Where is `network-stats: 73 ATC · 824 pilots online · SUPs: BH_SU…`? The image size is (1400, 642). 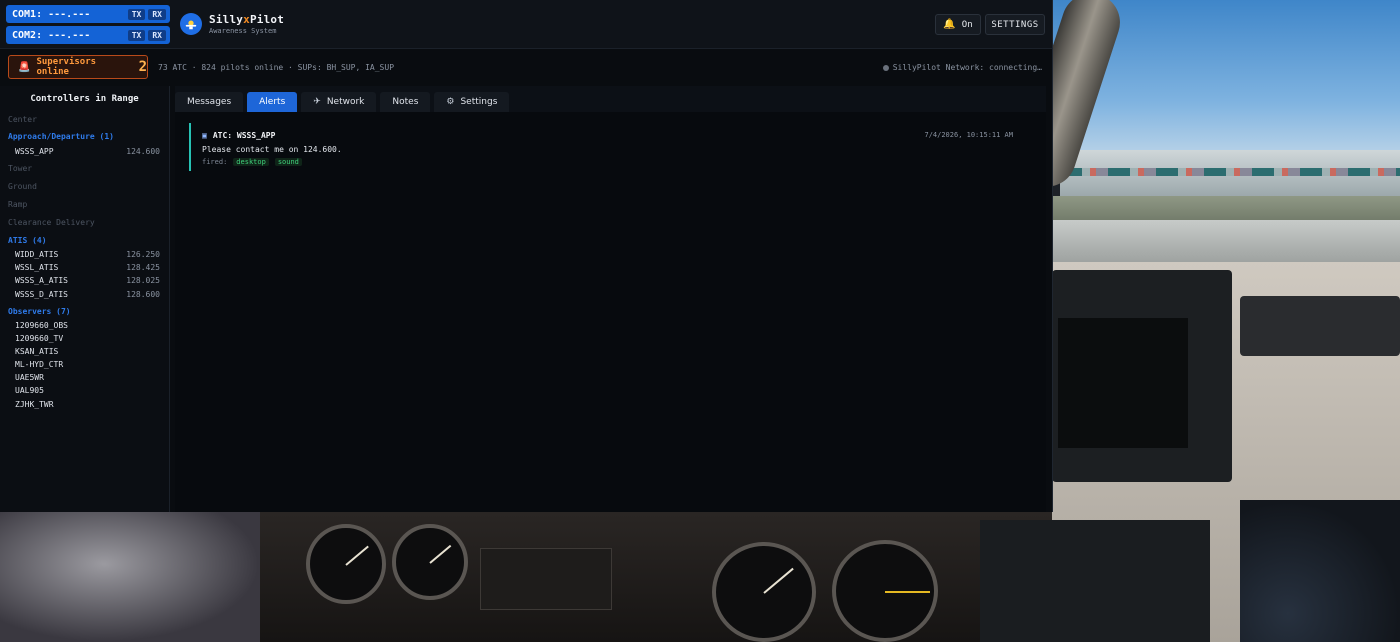
network-stats: 73 ATC · 824 pilots online · SUPs: BH_SU… is located at coordinates (276, 67).